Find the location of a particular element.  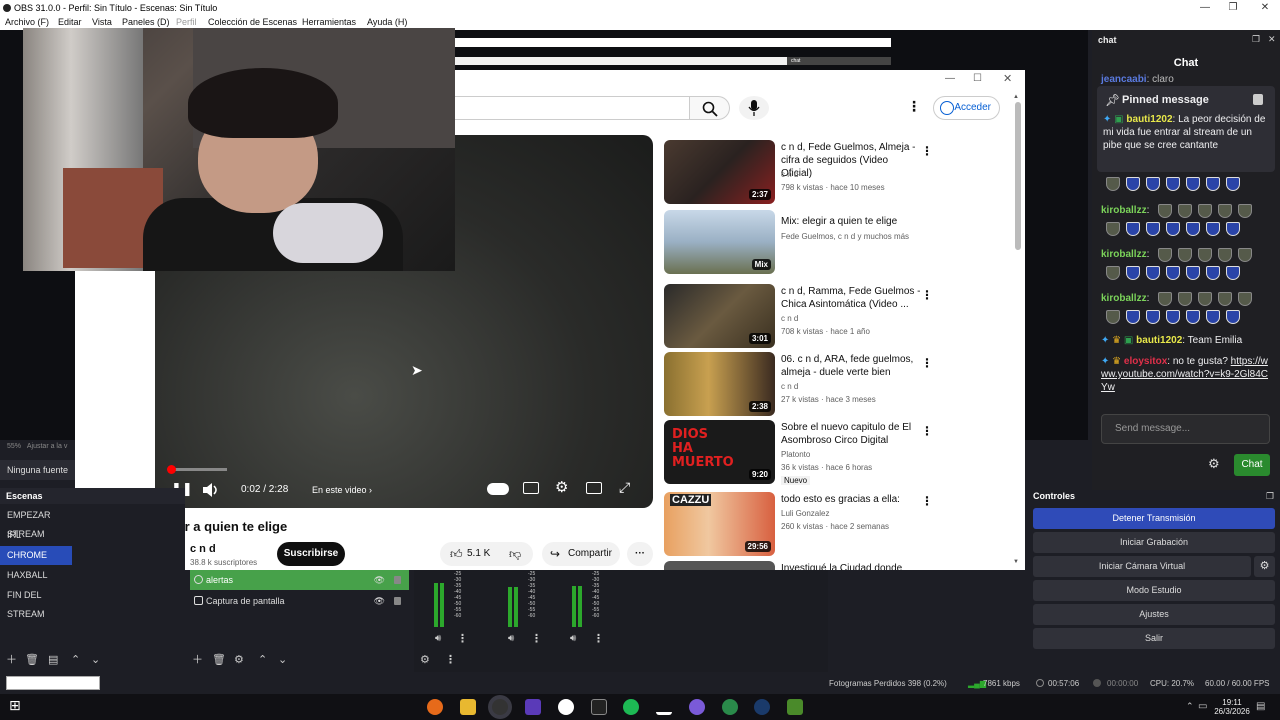

dislike-button: 👎︎ is located at coordinates (516, 554).